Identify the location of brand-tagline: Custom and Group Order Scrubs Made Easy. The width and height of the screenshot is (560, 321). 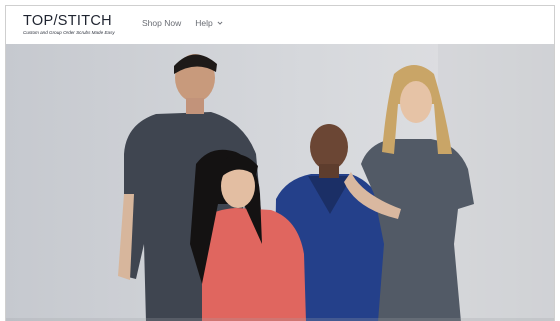
(69, 32).